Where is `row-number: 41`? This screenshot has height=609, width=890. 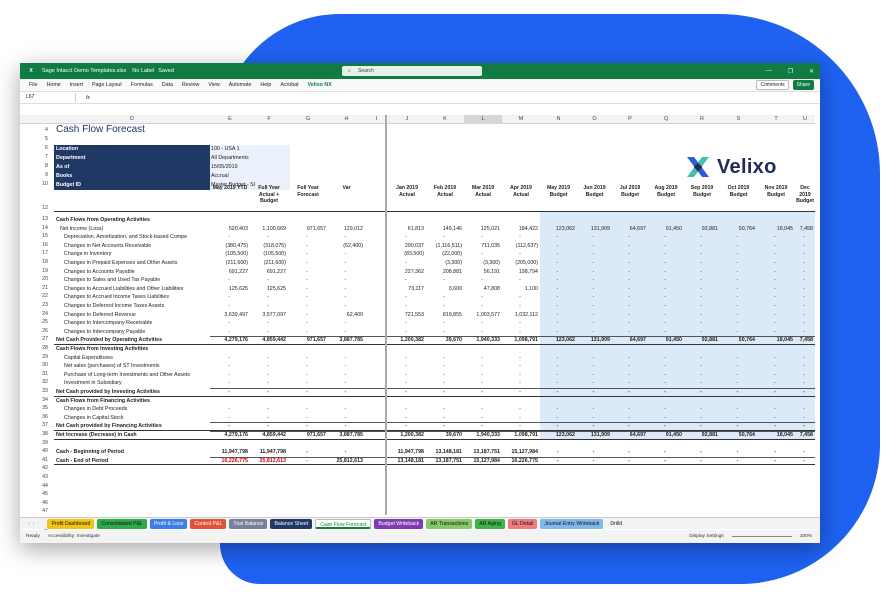 row-number: 41 is located at coordinates (43, 460).